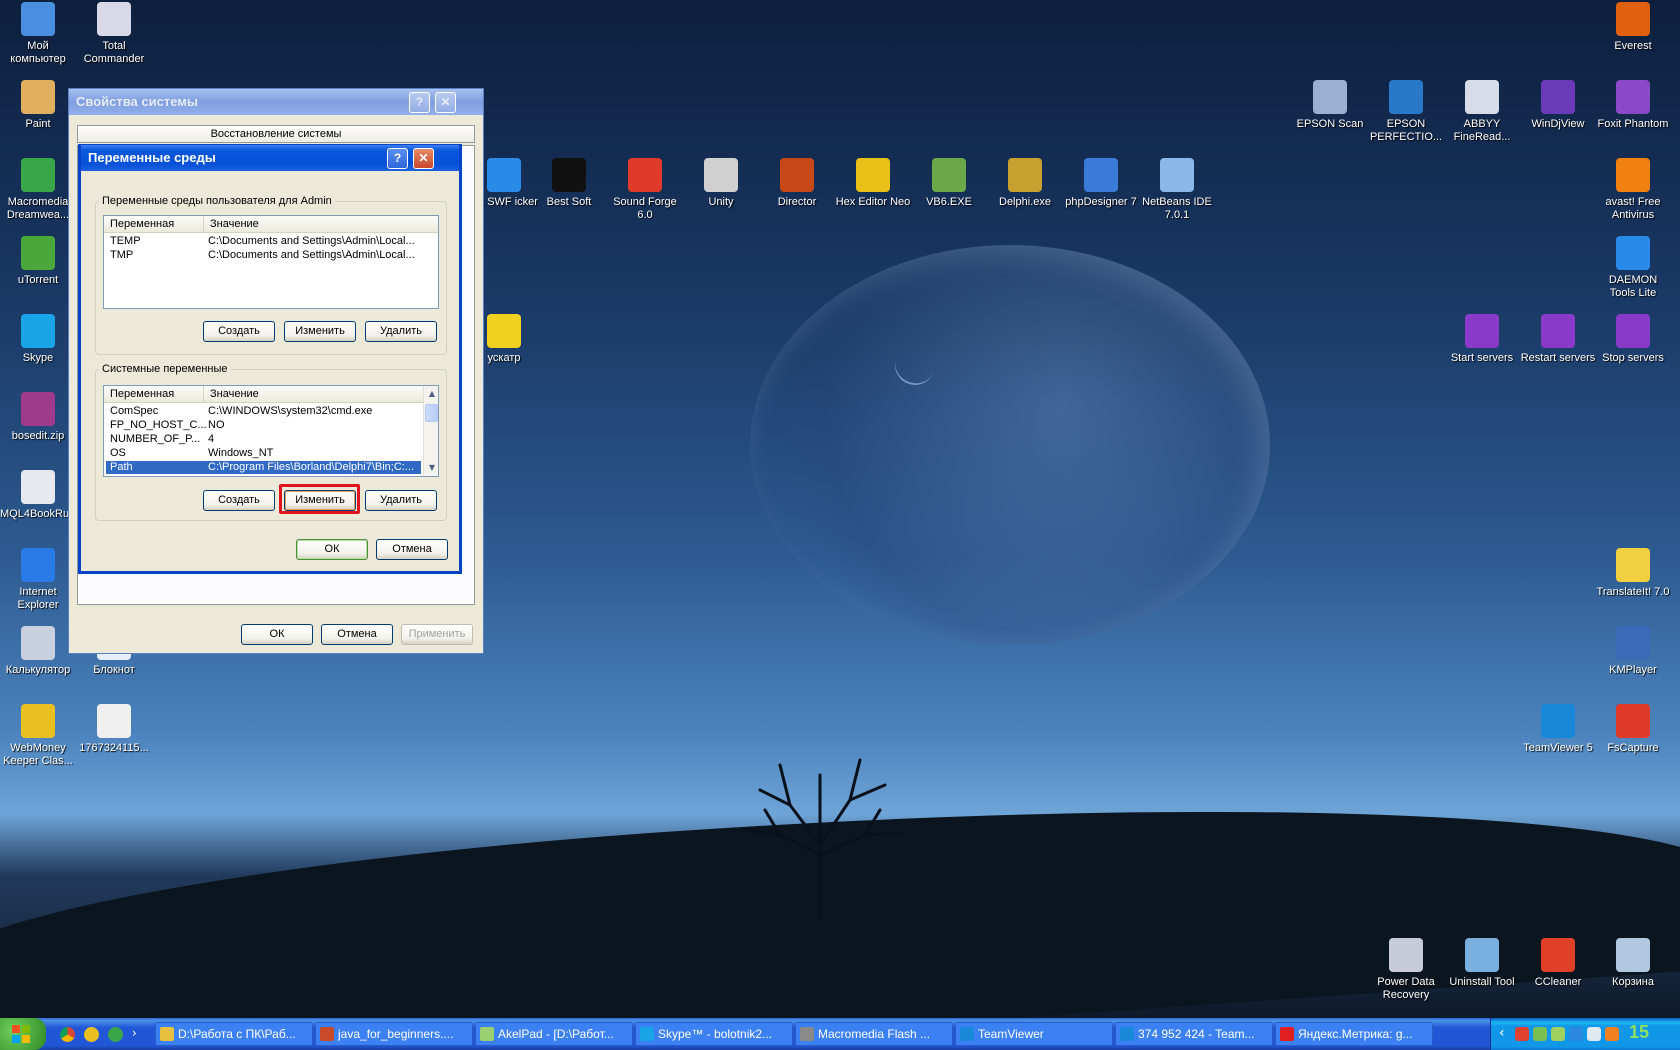 The width and height of the screenshot is (1680, 1050). I want to click on desktop-icon-hex-editor-neo: Hex Editor Neo, so click(873, 183).